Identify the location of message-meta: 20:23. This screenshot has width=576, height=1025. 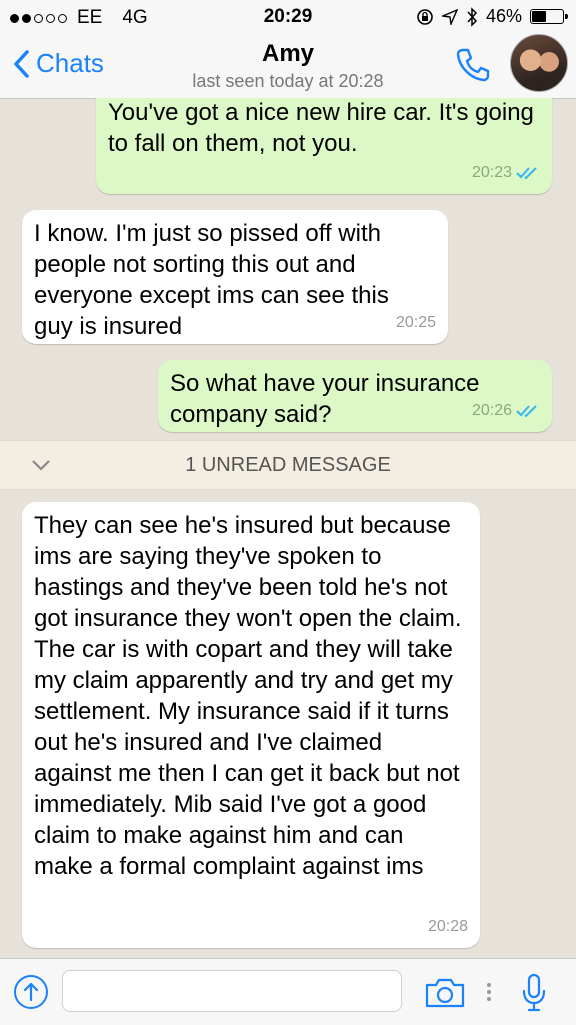
(506, 172).